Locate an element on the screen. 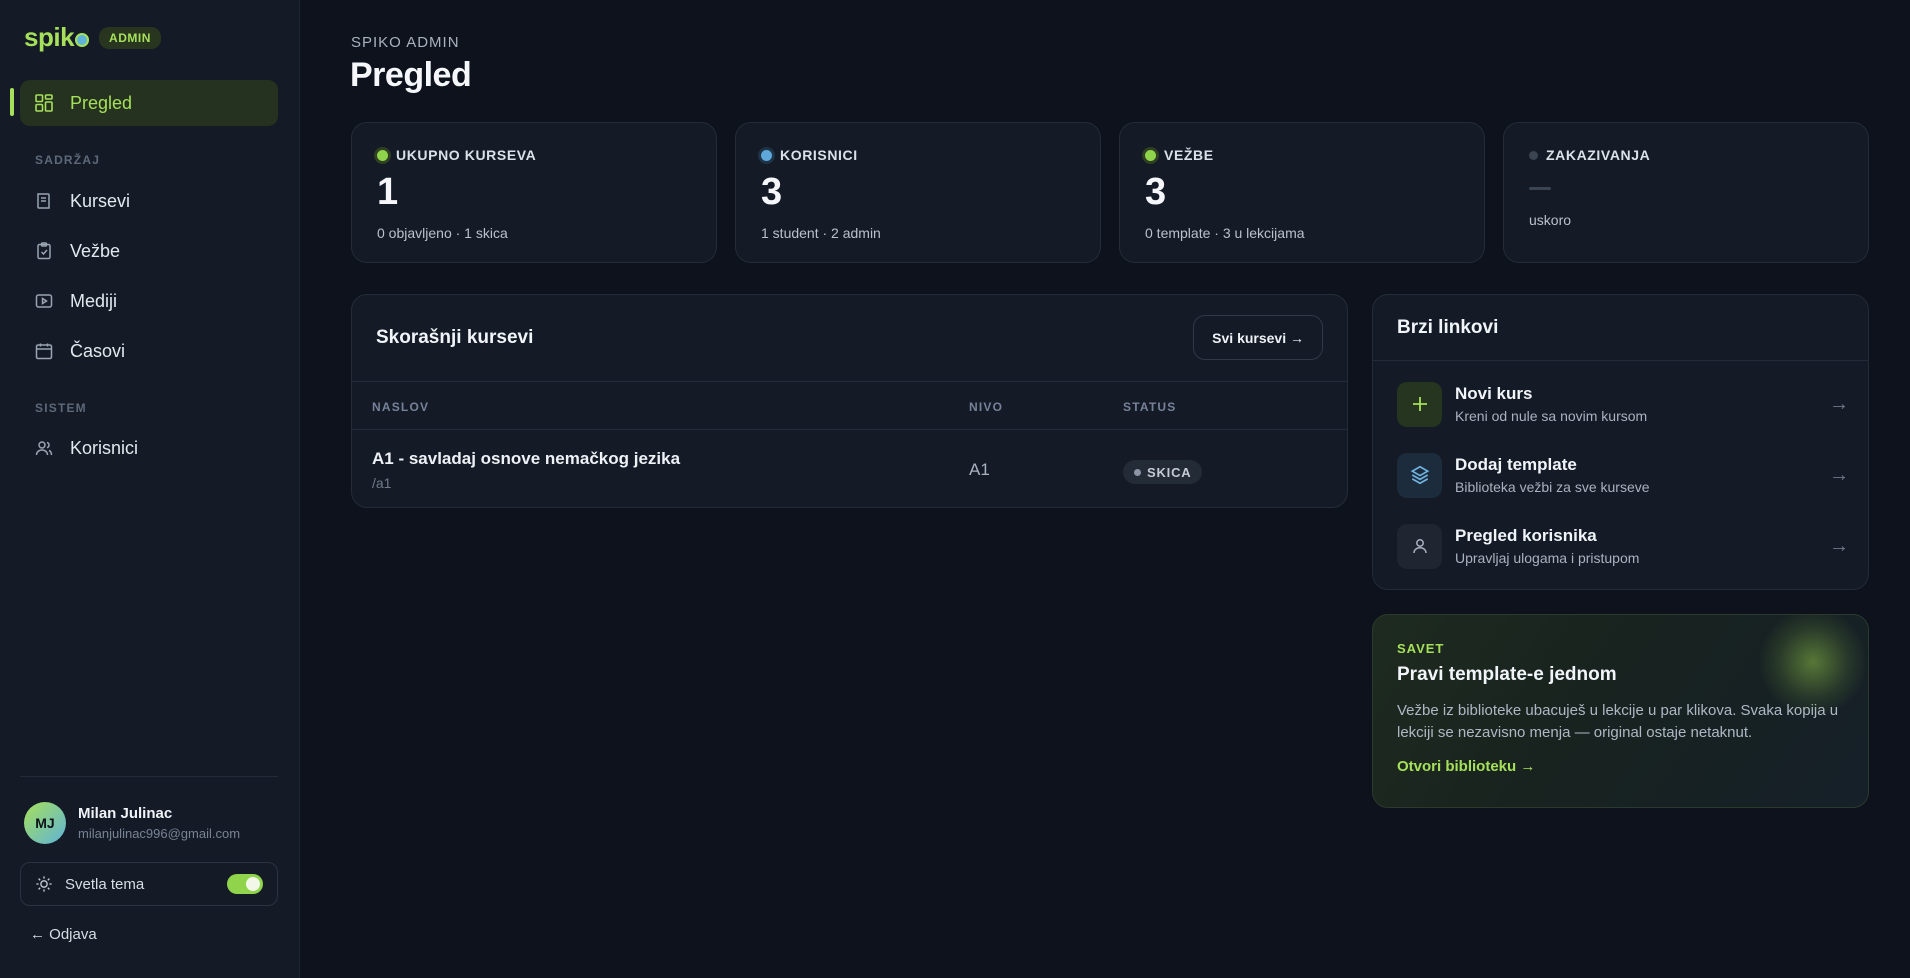  calendar-icon is located at coordinates (44, 351).